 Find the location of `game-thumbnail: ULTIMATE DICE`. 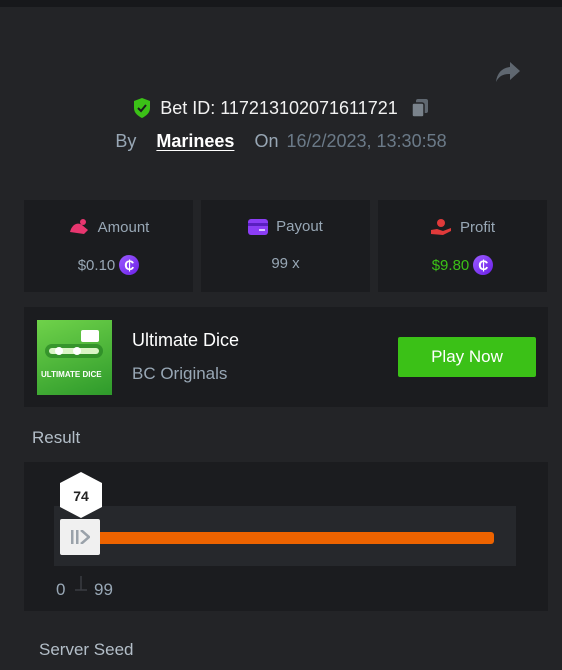

game-thumbnail: ULTIMATE DICE is located at coordinates (74, 357).